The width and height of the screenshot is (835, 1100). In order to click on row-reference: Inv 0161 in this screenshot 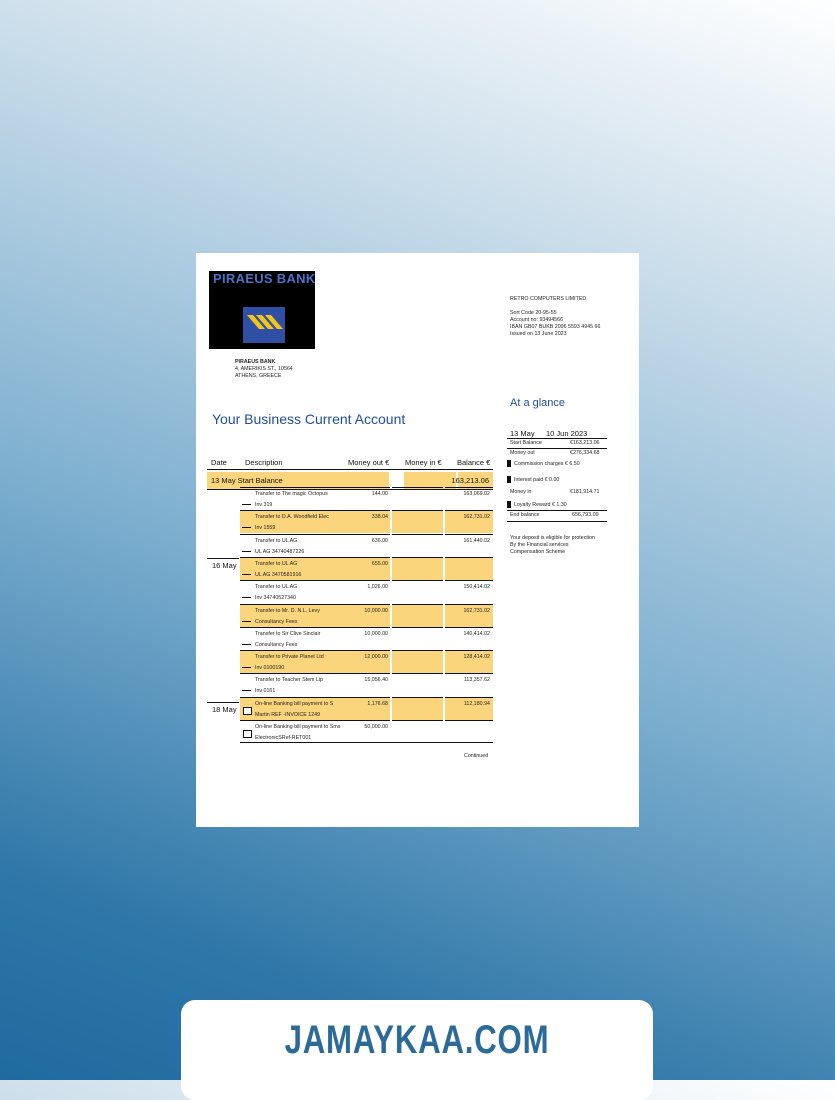, I will do `click(265, 691)`.